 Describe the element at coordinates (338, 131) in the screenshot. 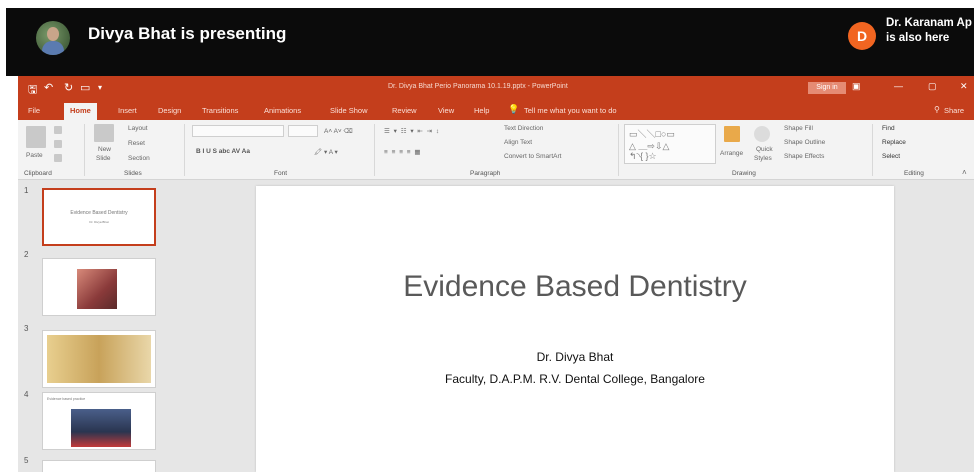

I see `font-grow-shrink-icon: A˄ A˅ ⌫` at that location.